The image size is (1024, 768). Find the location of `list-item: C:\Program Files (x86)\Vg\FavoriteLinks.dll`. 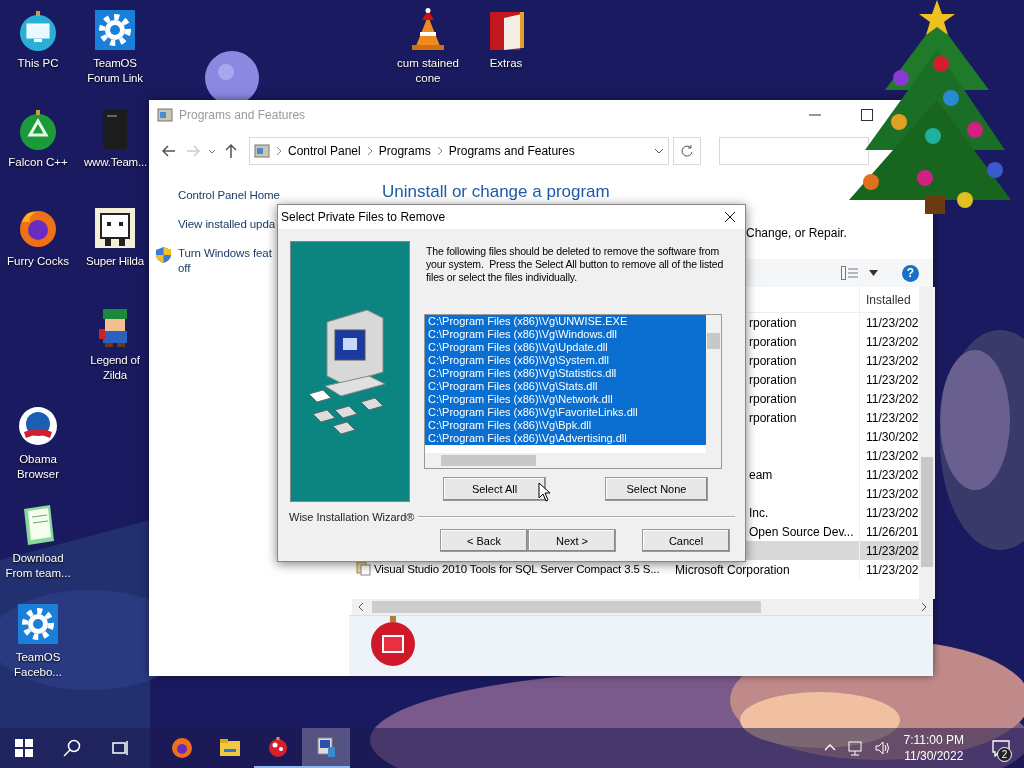

list-item: C:\Program Files (x86)\Vg\FavoriteLinks.dll is located at coordinates (566, 412).